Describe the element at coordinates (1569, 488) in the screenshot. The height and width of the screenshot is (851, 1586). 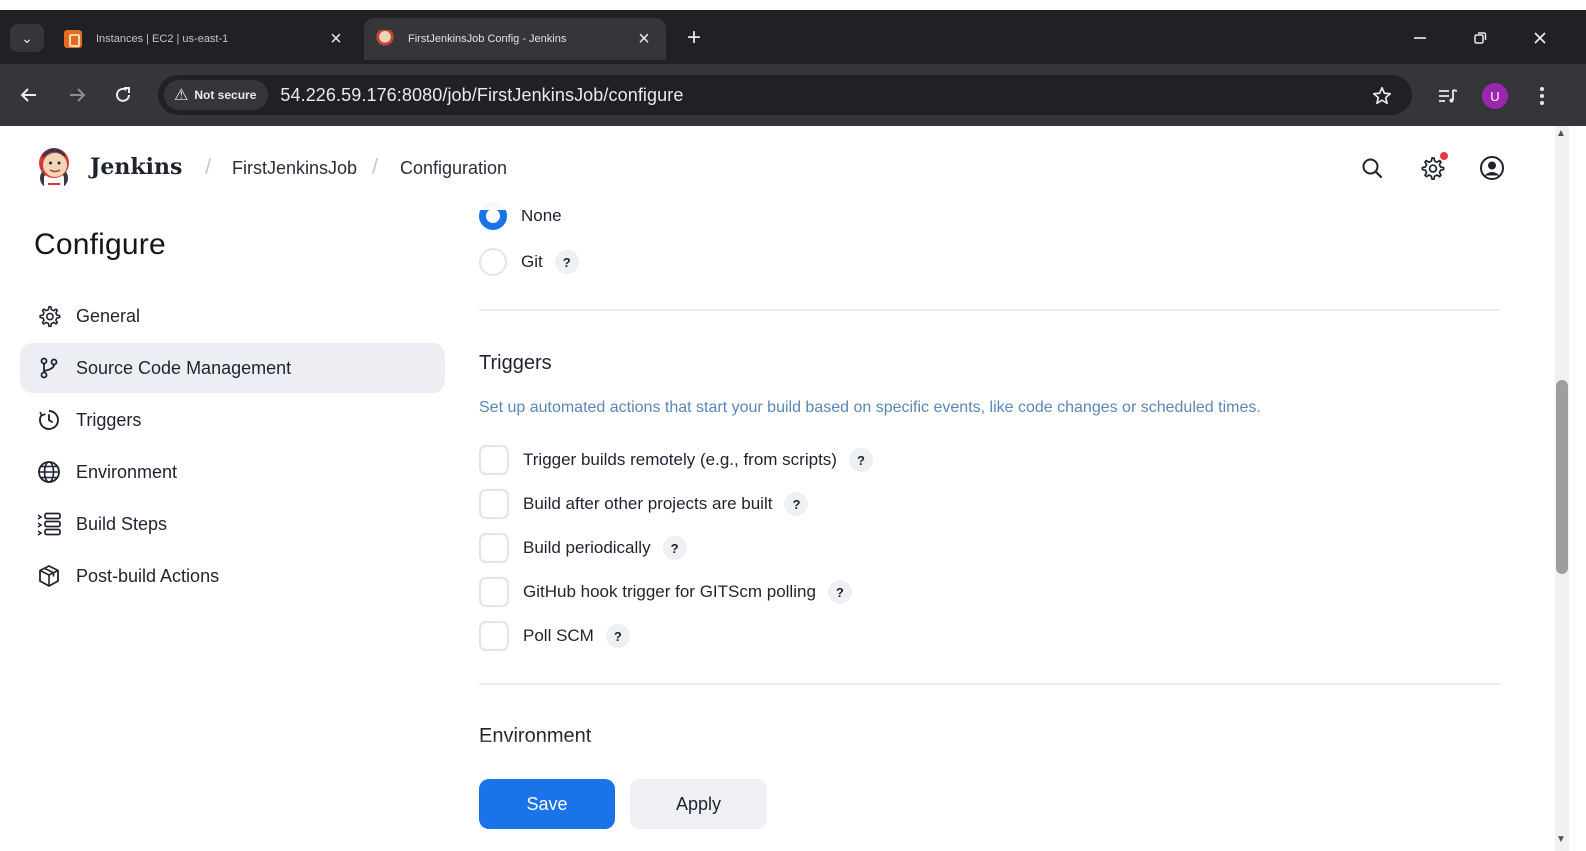
I see `page-scrollbar: ▲ ▼` at that location.